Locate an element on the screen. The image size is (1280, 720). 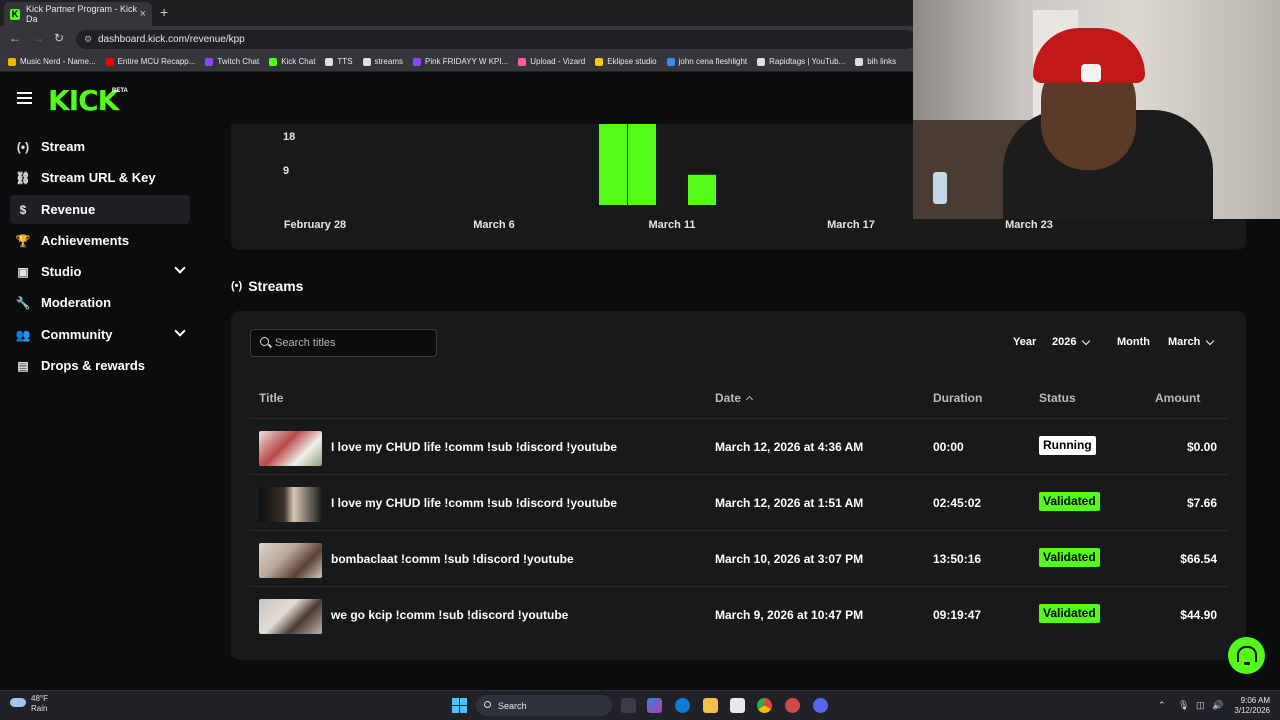
stream-duration: 13:50:16 is located at coordinates (957, 559).